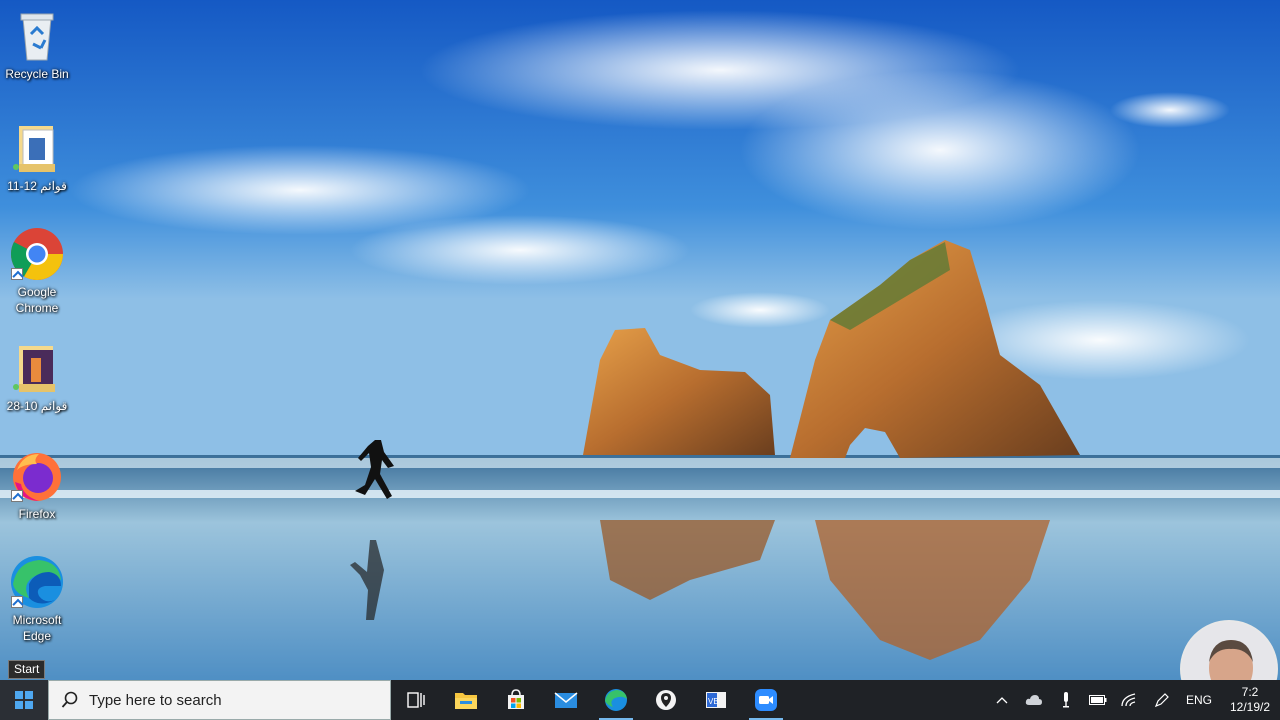 This screenshot has height=720, width=1280. What do you see at coordinates (27, 669) in the screenshot?
I see `start-tooltip: Start` at bounding box center [27, 669].